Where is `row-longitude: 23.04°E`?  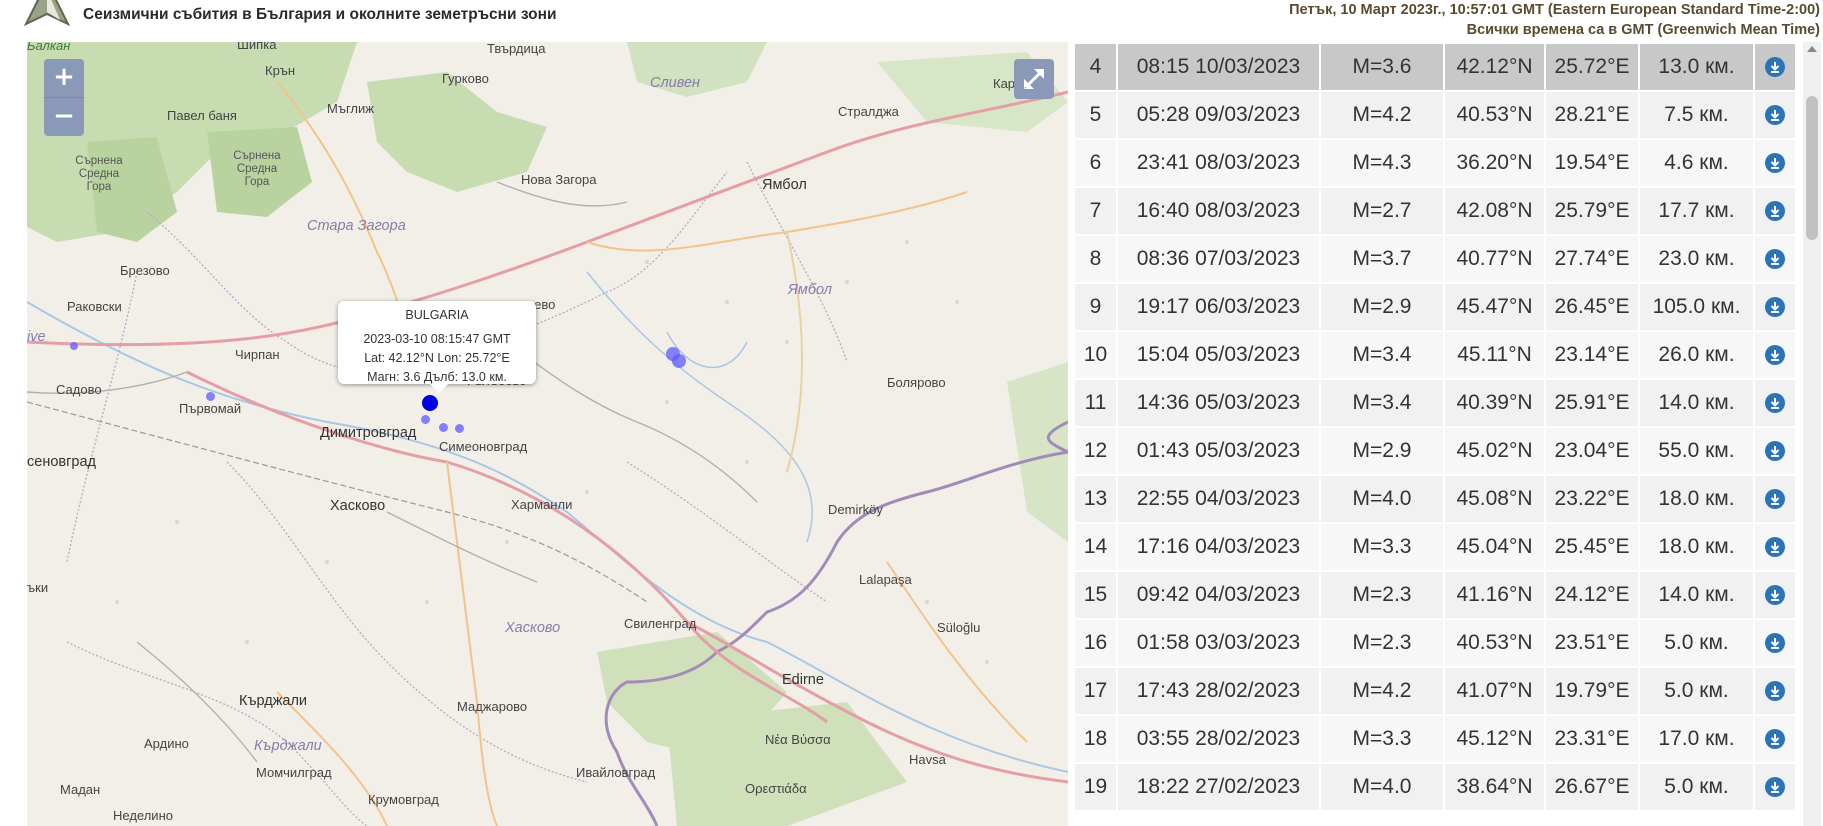 row-longitude: 23.04°E is located at coordinates (1592, 451).